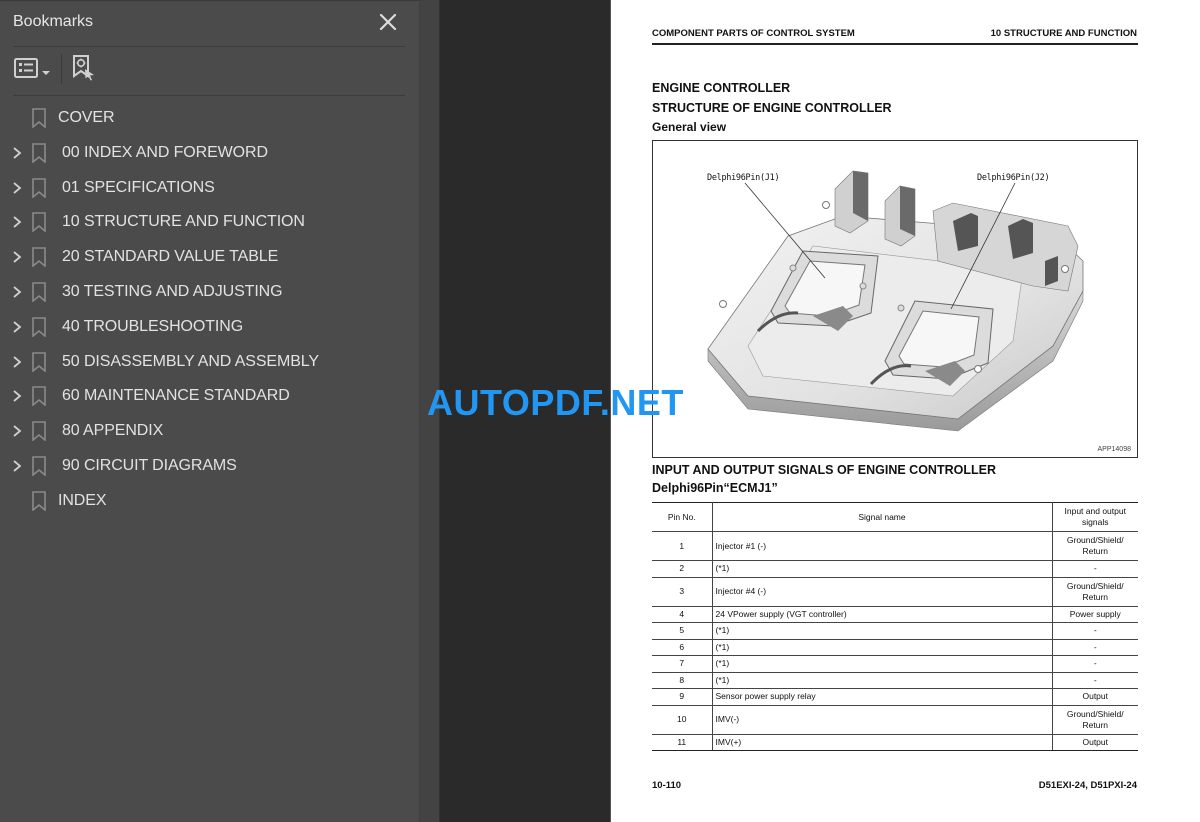  What do you see at coordinates (682, 517) in the screenshot?
I see `col-pin-no: Pin No.` at bounding box center [682, 517].